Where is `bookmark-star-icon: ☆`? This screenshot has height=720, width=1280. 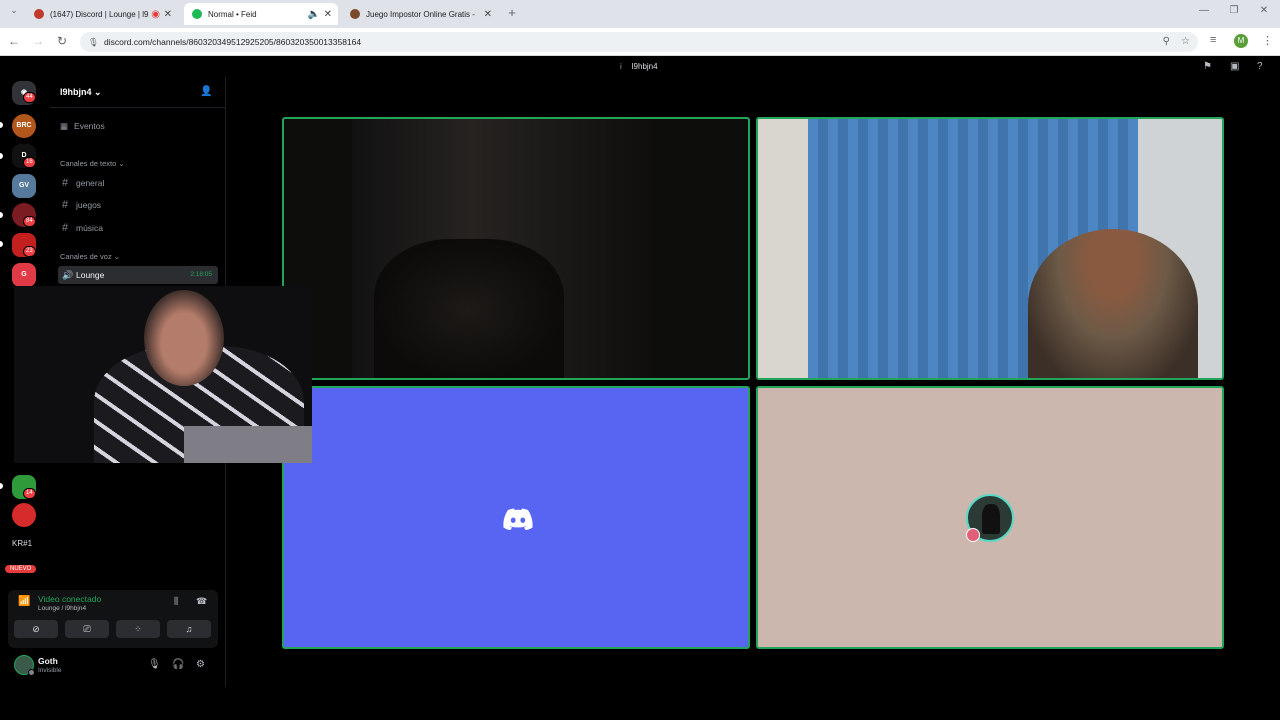
bookmark-star-icon: ☆ is located at coordinates (1185, 41).